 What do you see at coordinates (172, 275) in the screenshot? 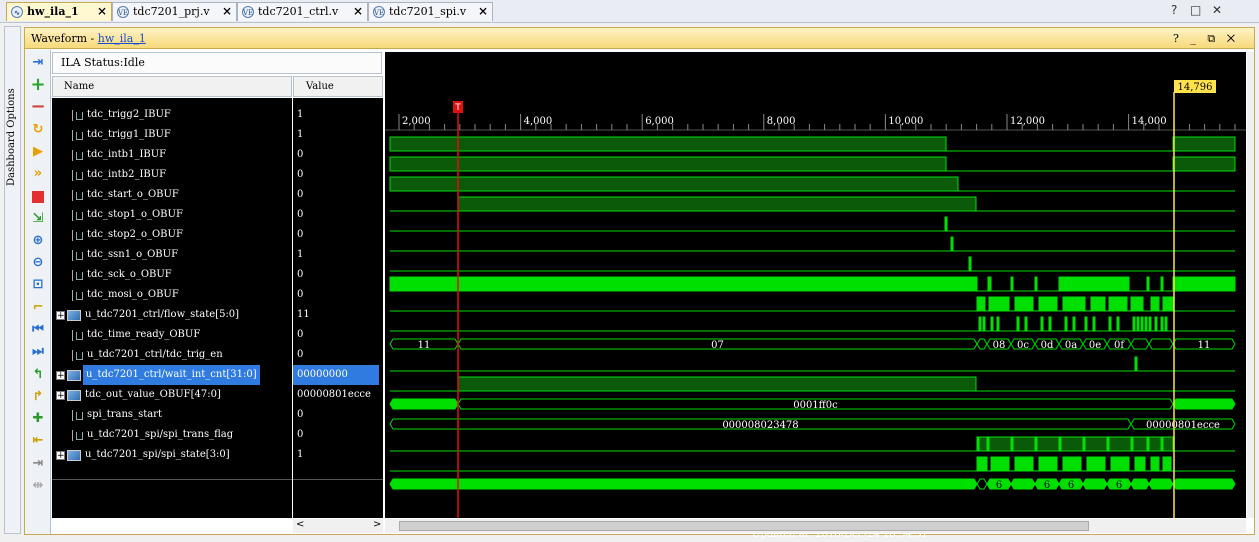
I see `signal-row: tdc_sck_o_OBUF` at bounding box center [172, 275].